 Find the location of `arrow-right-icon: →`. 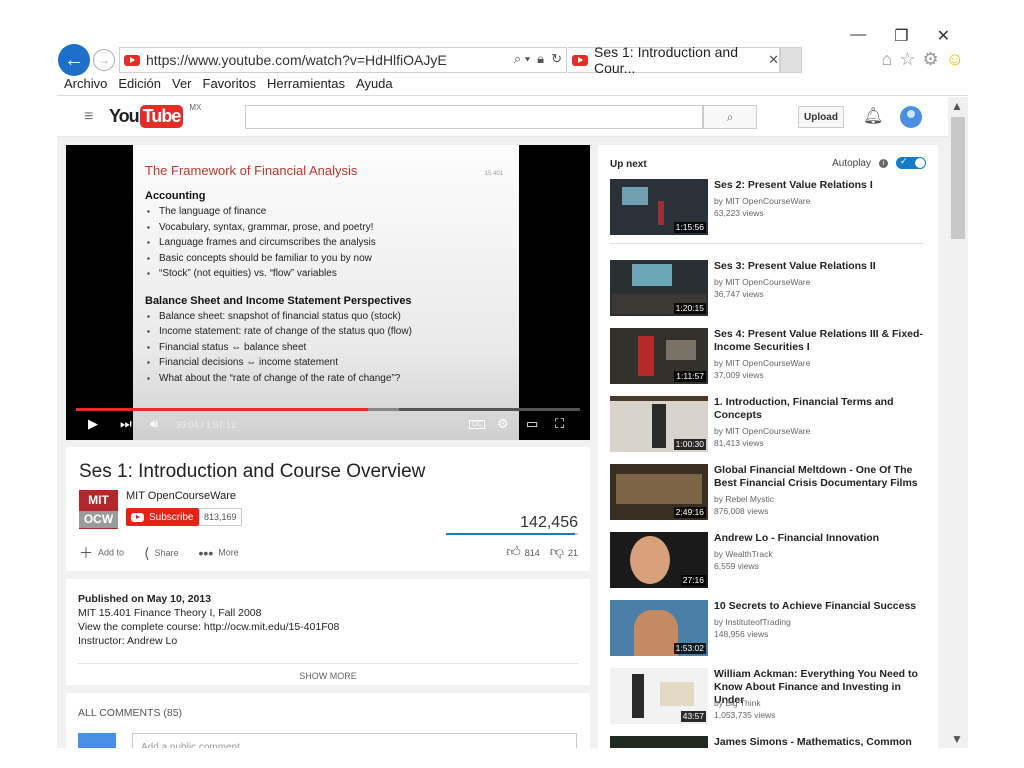

arrow-right-icon: → is located at coordinates (104, 60).